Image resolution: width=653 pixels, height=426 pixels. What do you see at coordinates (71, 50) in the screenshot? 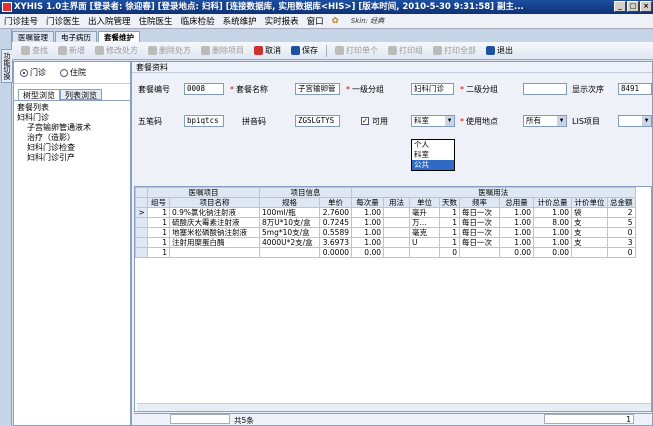
I see `new-button: 新增` at bounding box center [71, 50].